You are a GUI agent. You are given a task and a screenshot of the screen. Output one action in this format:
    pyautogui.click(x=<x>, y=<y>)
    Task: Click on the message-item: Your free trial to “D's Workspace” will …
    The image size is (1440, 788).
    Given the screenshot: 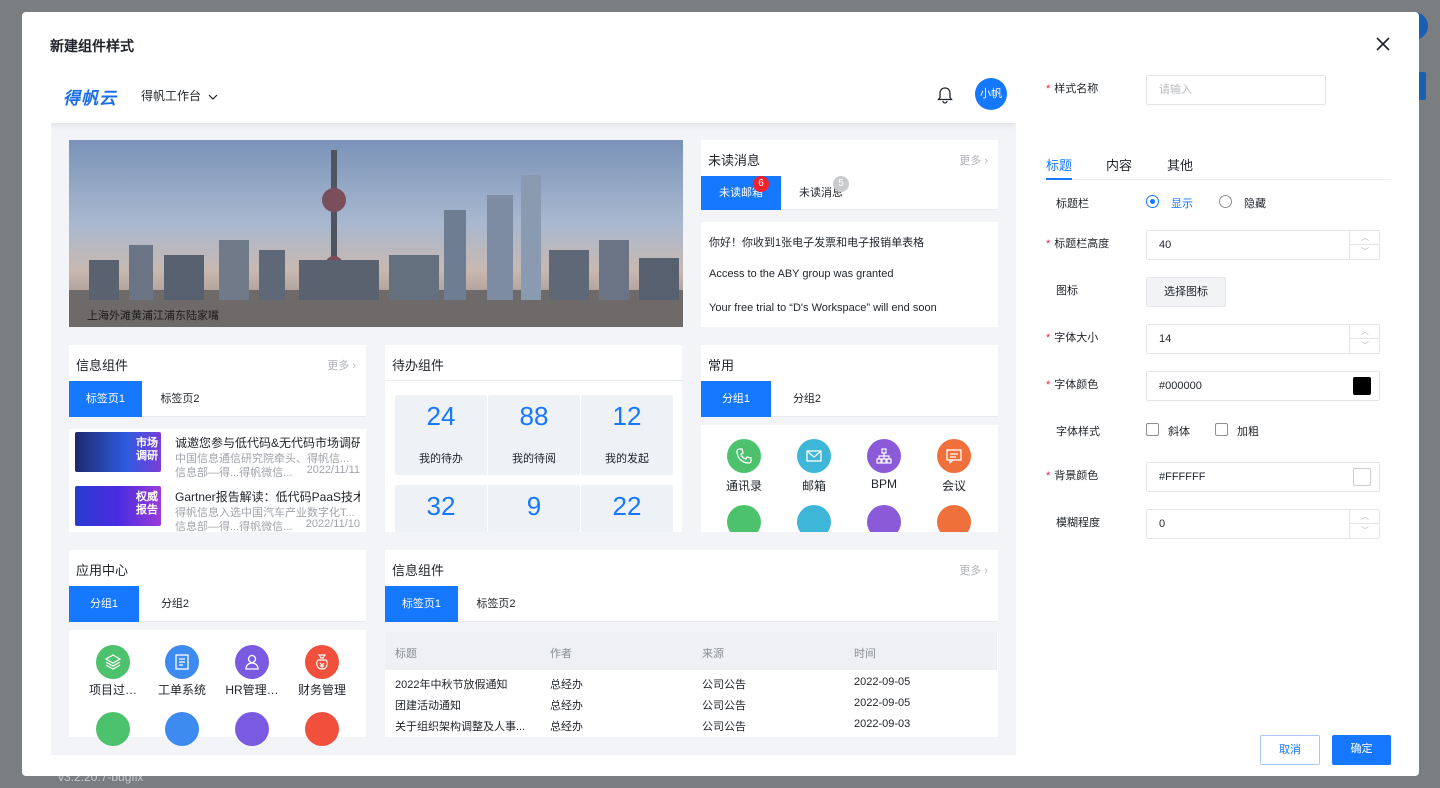 What is the action you would take?
    pyautogui.click(x=823, y=308)
    